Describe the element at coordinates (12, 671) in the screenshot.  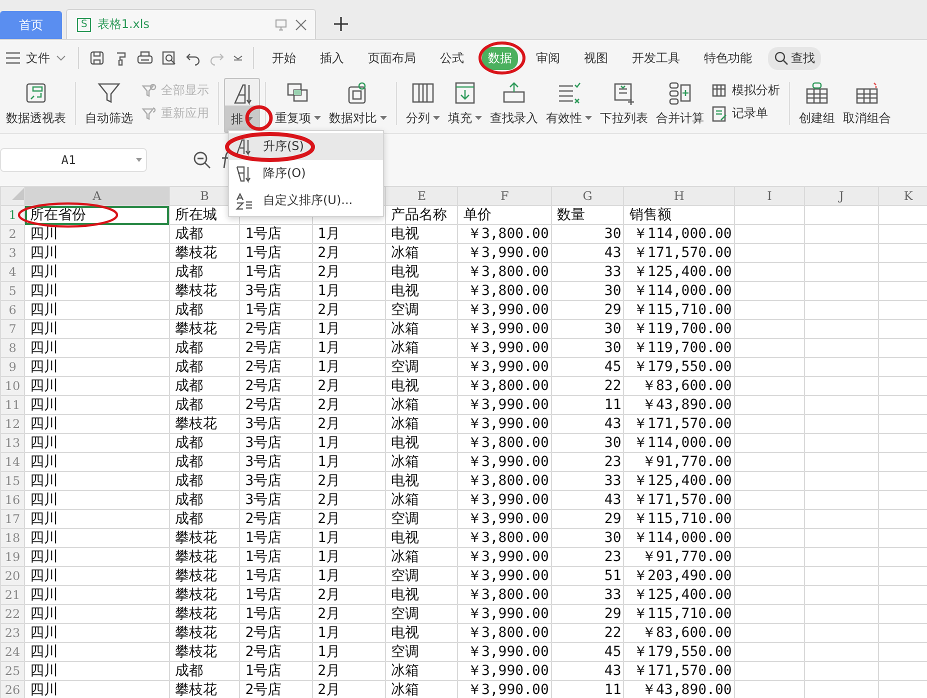
I see `row-number: 25` at that location.